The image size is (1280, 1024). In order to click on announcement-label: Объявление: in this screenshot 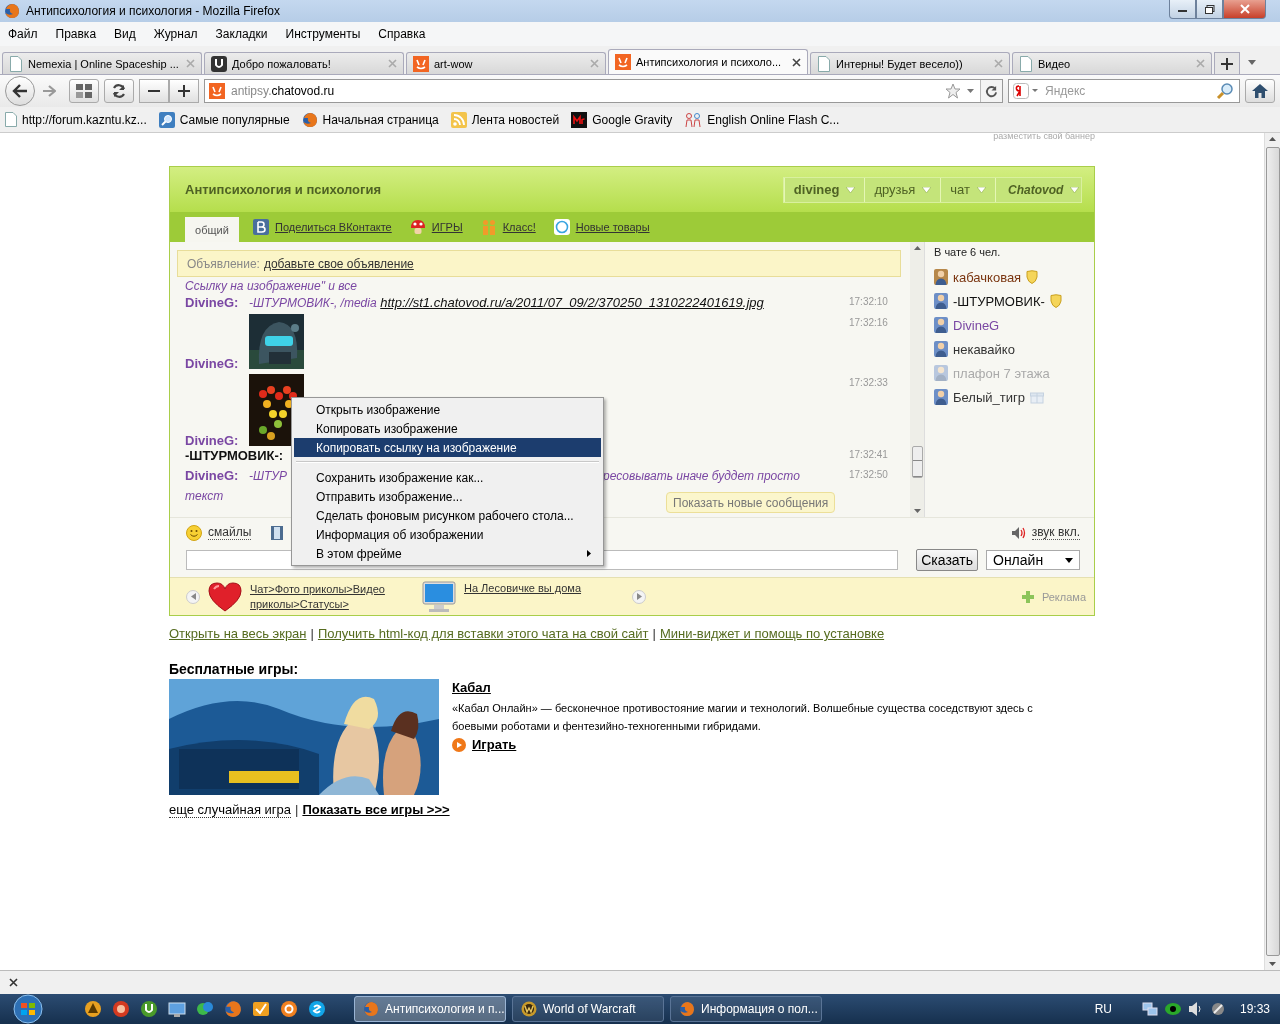, I will do `click(223, 263)`.